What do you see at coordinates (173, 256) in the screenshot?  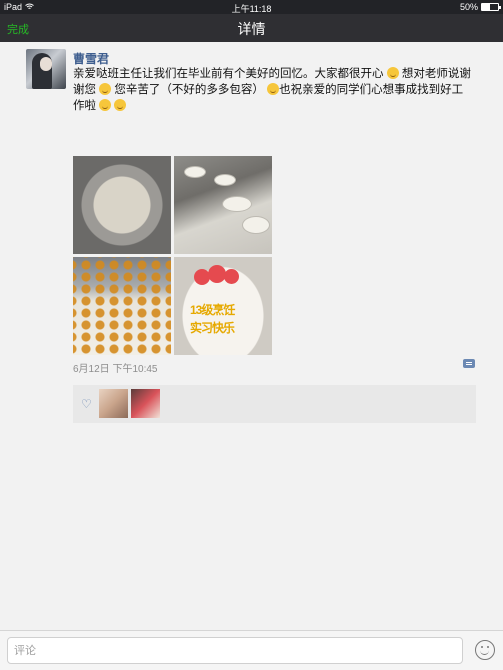 I see `photo-grid: 13级烹饪 实习快乐` at bounding box center [173, 256].